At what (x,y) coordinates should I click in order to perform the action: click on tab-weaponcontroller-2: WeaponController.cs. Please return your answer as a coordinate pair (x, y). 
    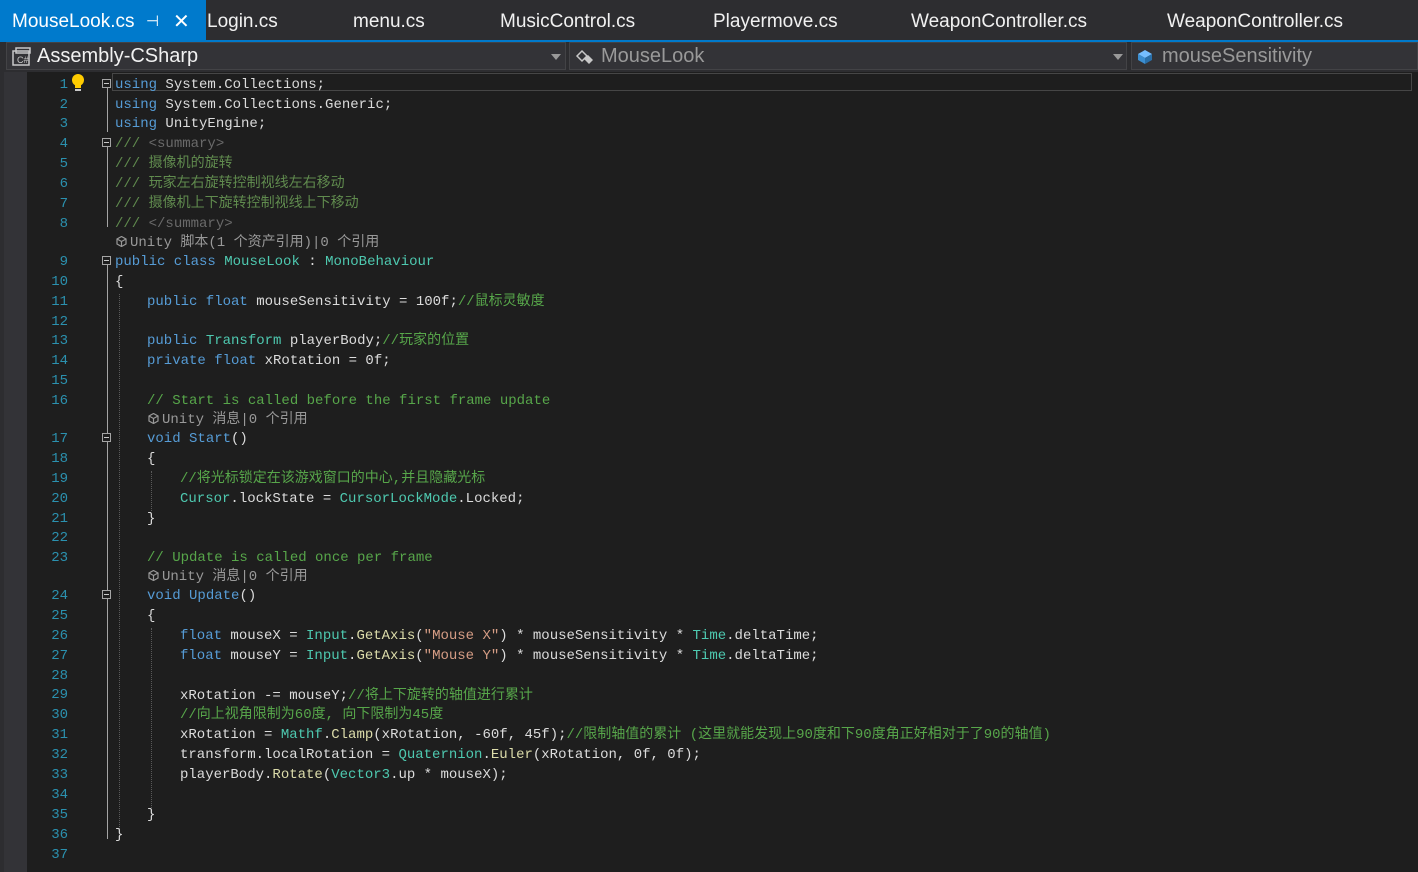
    Looking at the image, I should click on (1255, 20).